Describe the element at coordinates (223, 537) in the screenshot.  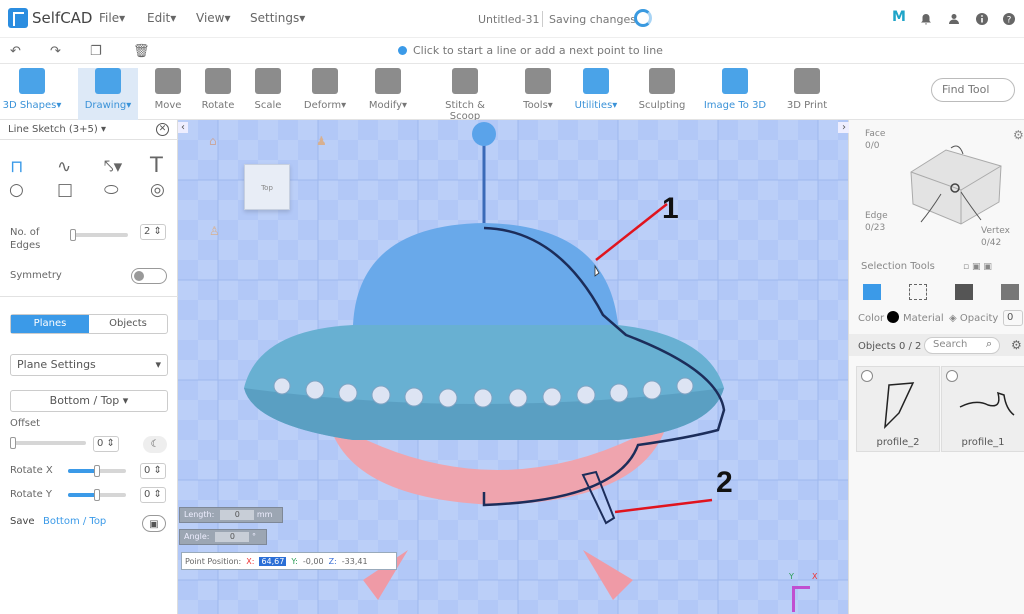
I see `angle-field: Angle: 0 °` at that location.